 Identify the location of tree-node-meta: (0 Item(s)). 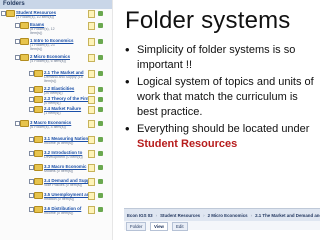
(52, 103).